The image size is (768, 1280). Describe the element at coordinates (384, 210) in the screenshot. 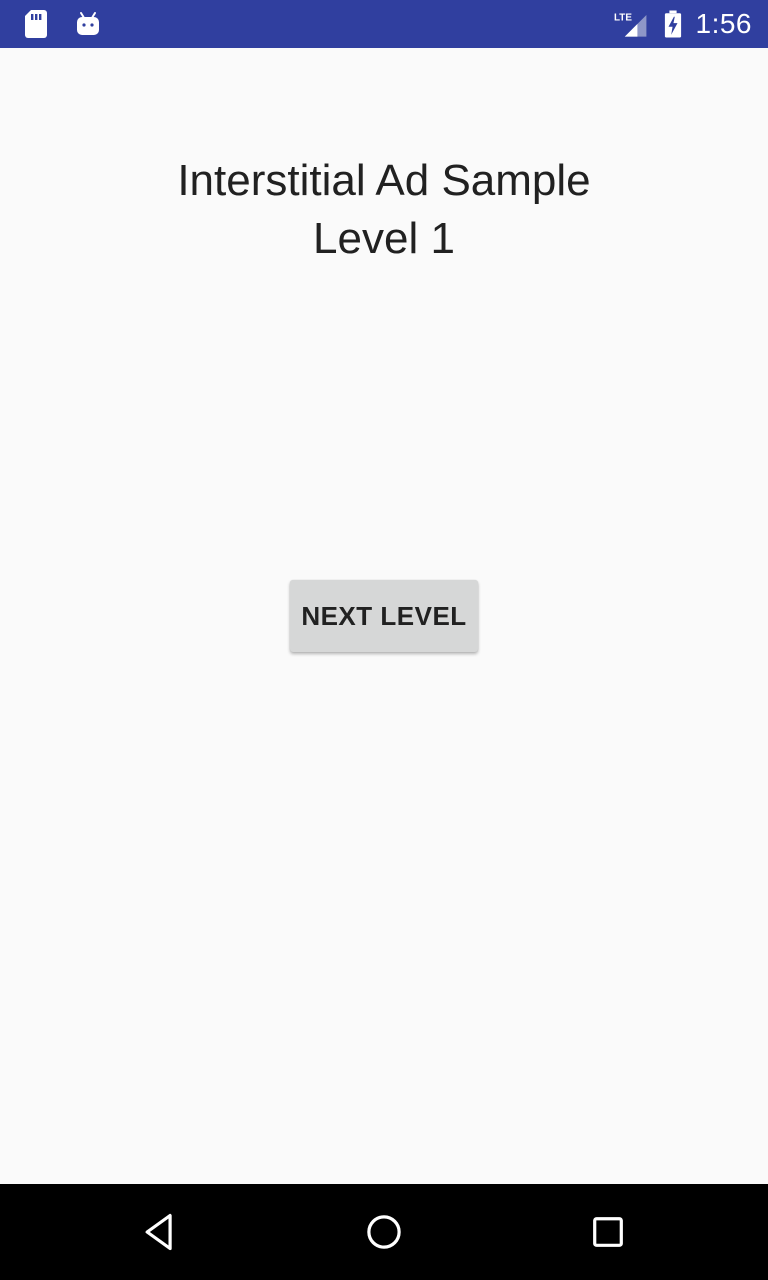

I see `page-title: Interstitial Ad Sample Level 1` at that location.